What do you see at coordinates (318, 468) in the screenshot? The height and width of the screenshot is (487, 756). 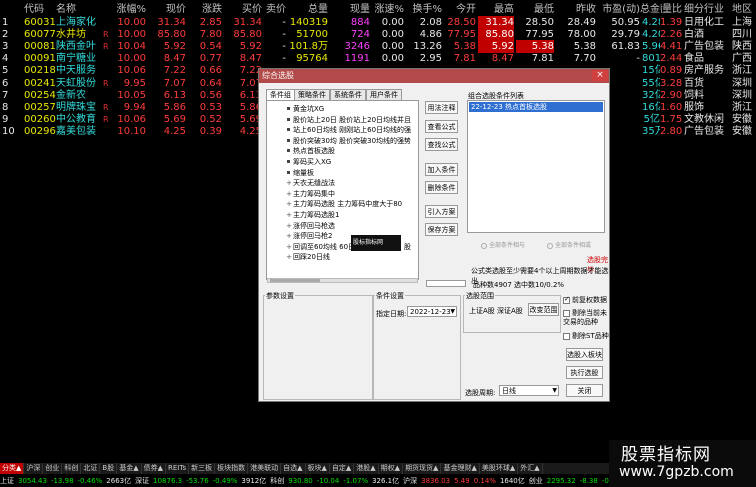 I see `bottom-tab: 板块▲` at bounding box center [318, 468].